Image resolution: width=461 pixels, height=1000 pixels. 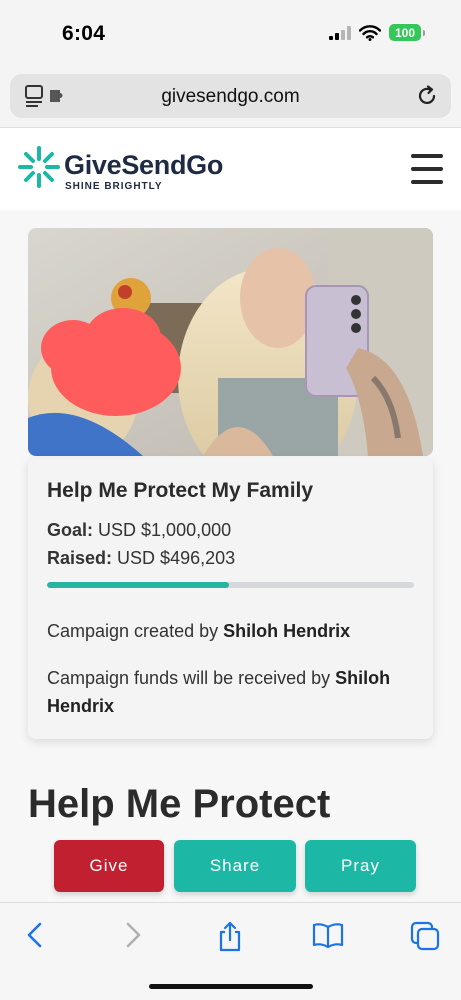 What do you see at coordinates (179, 804) in the screenshot?
I see `campaign-heading: Help Me Protect` at bounding box center [179, 804].